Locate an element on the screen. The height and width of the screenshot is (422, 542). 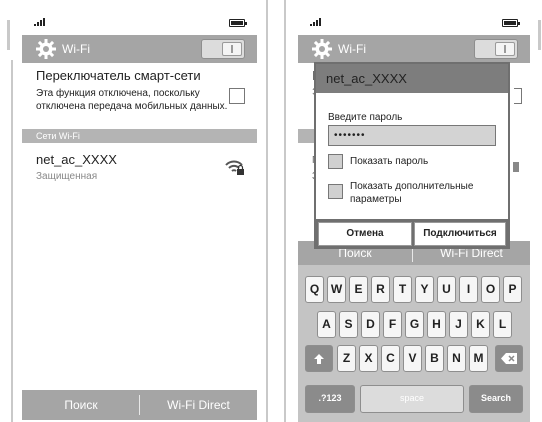
key-u: U is located at coordinates (446, 289).